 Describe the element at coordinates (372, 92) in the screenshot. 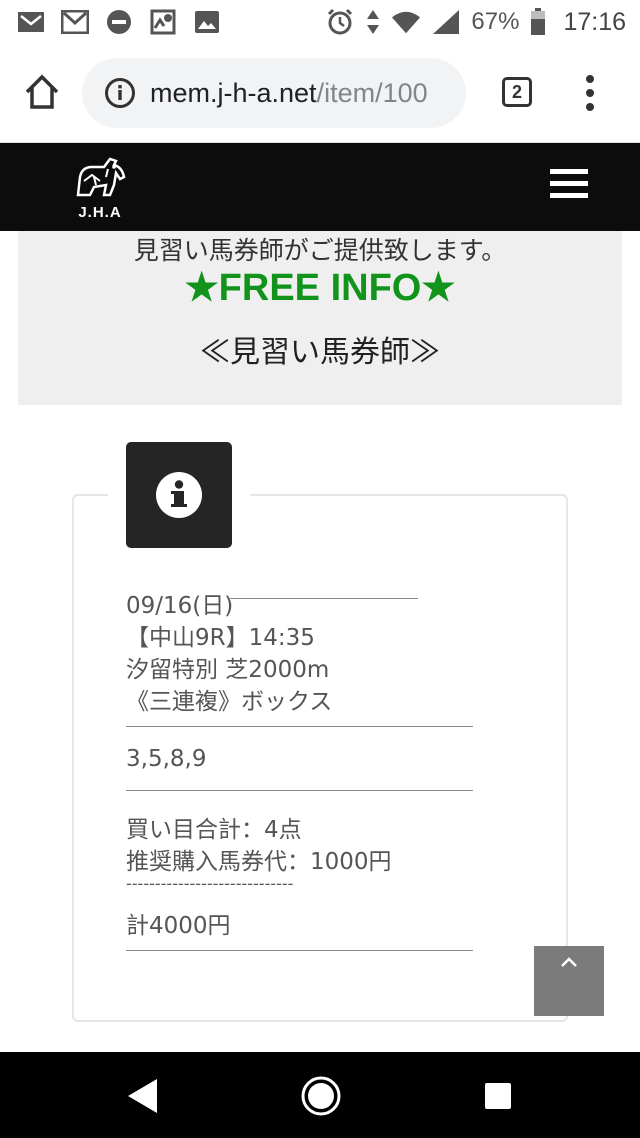

I see `url-path: /item/100` at that location.